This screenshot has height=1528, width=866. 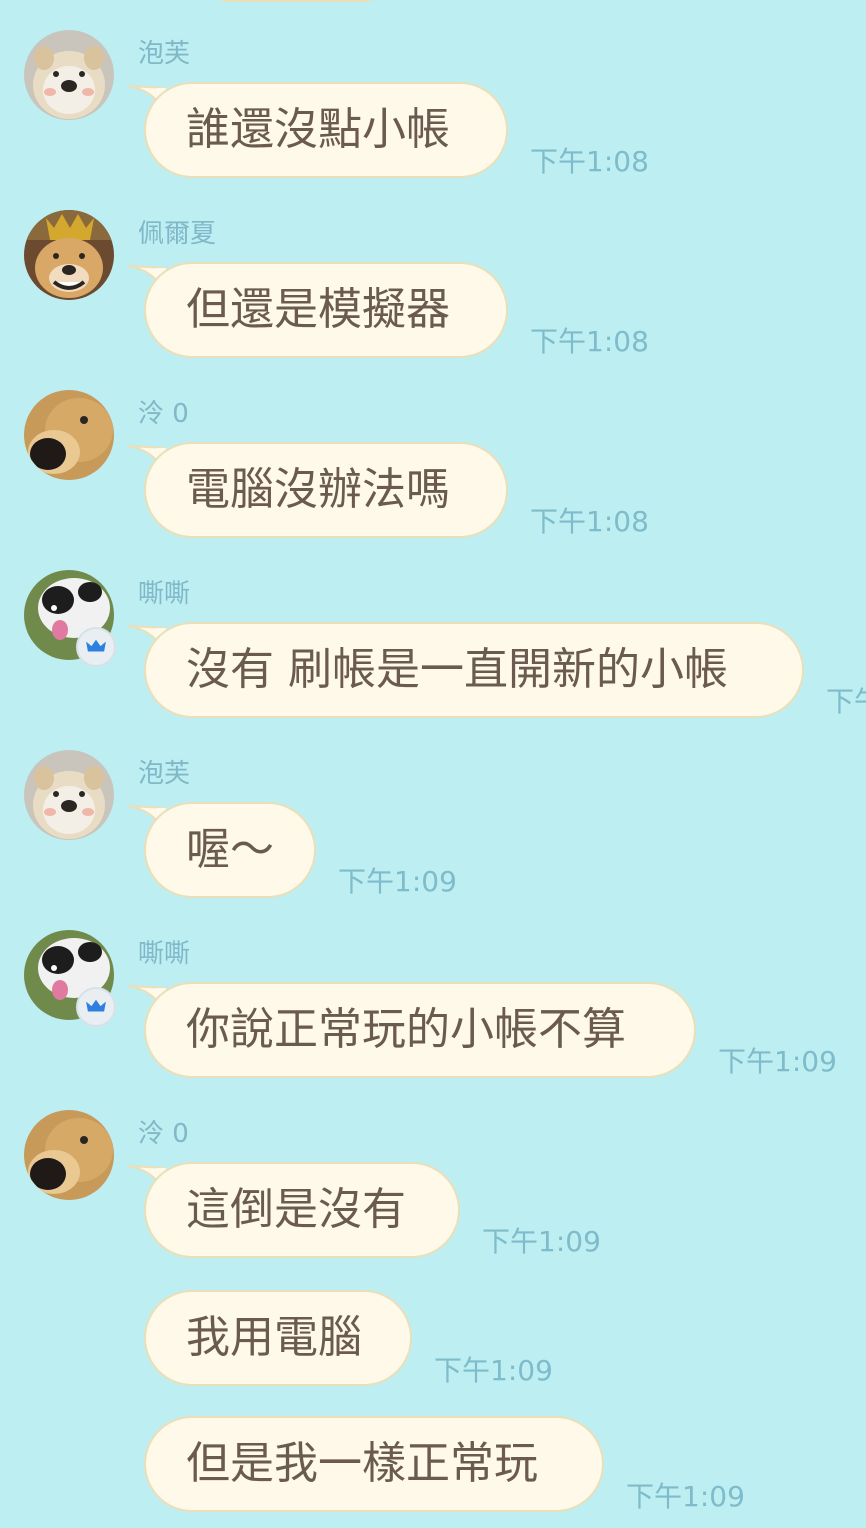 I want to click on message-text: 但還是模擬器, so click(x=318, y=309).